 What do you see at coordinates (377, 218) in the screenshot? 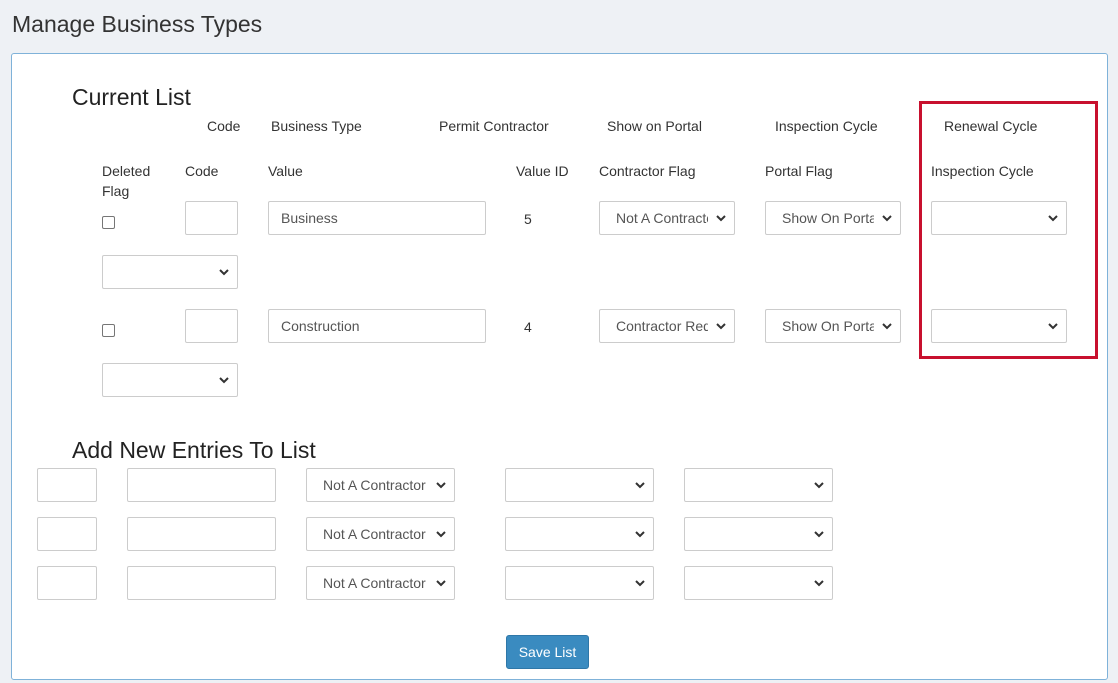
I see `value-input: Business` at bounding box center [377, 218].